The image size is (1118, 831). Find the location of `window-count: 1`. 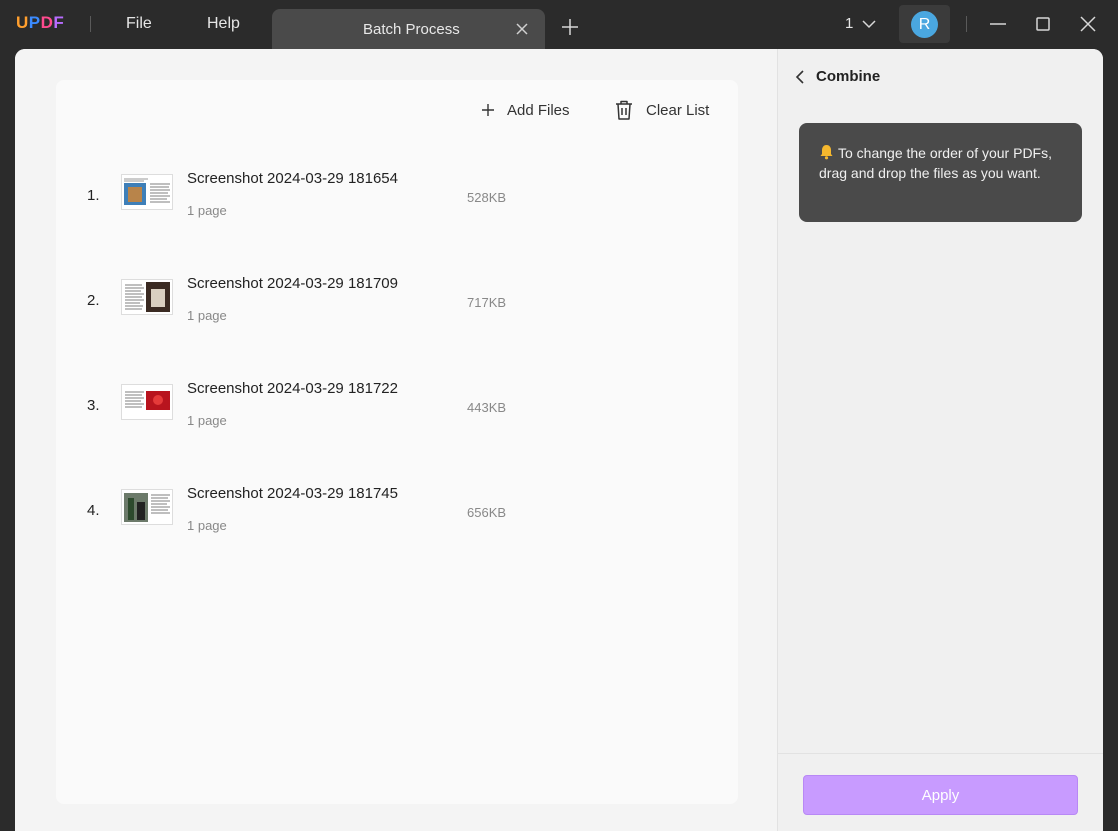

window-count: 1 is located at coordinates (849, 23).